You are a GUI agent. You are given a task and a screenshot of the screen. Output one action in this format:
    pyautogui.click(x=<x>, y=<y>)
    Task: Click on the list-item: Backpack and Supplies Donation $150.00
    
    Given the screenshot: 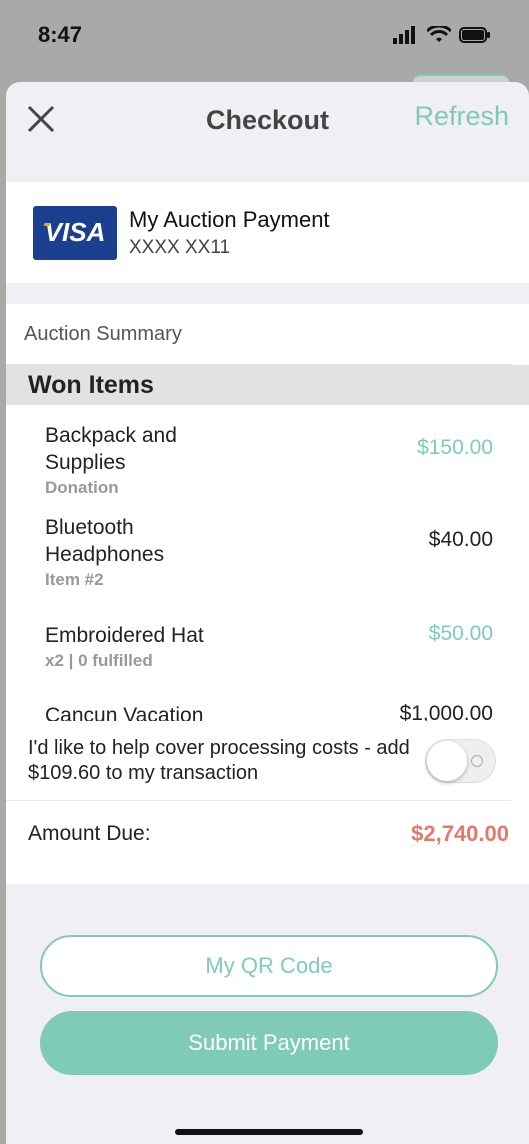 What is the action you would take?
    pyautogui.click(x=267, y=459)
    